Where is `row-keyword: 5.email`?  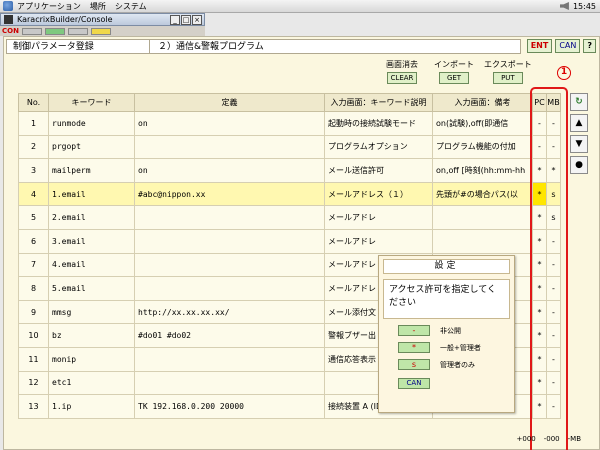
row-keyword: 5.email is located at coordinates (91, 288).